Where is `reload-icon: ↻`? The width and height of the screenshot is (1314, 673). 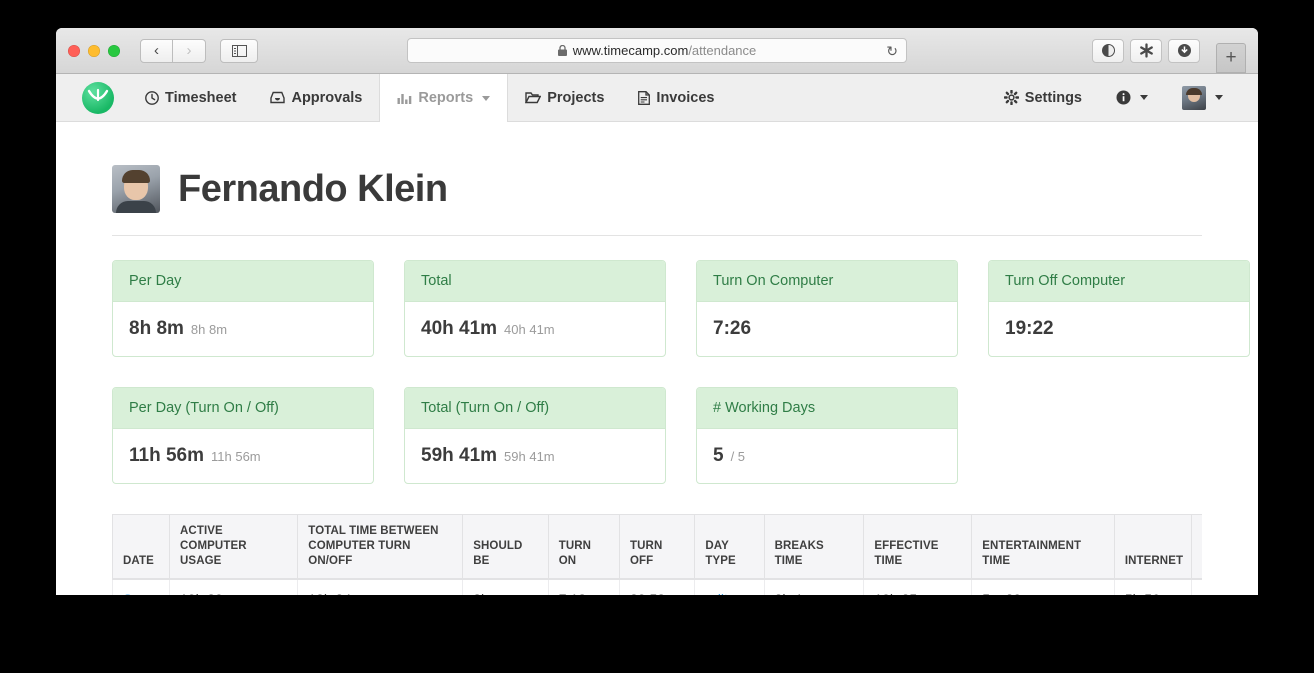 reload-icon: ↻ is located at coordinates (892, 51).